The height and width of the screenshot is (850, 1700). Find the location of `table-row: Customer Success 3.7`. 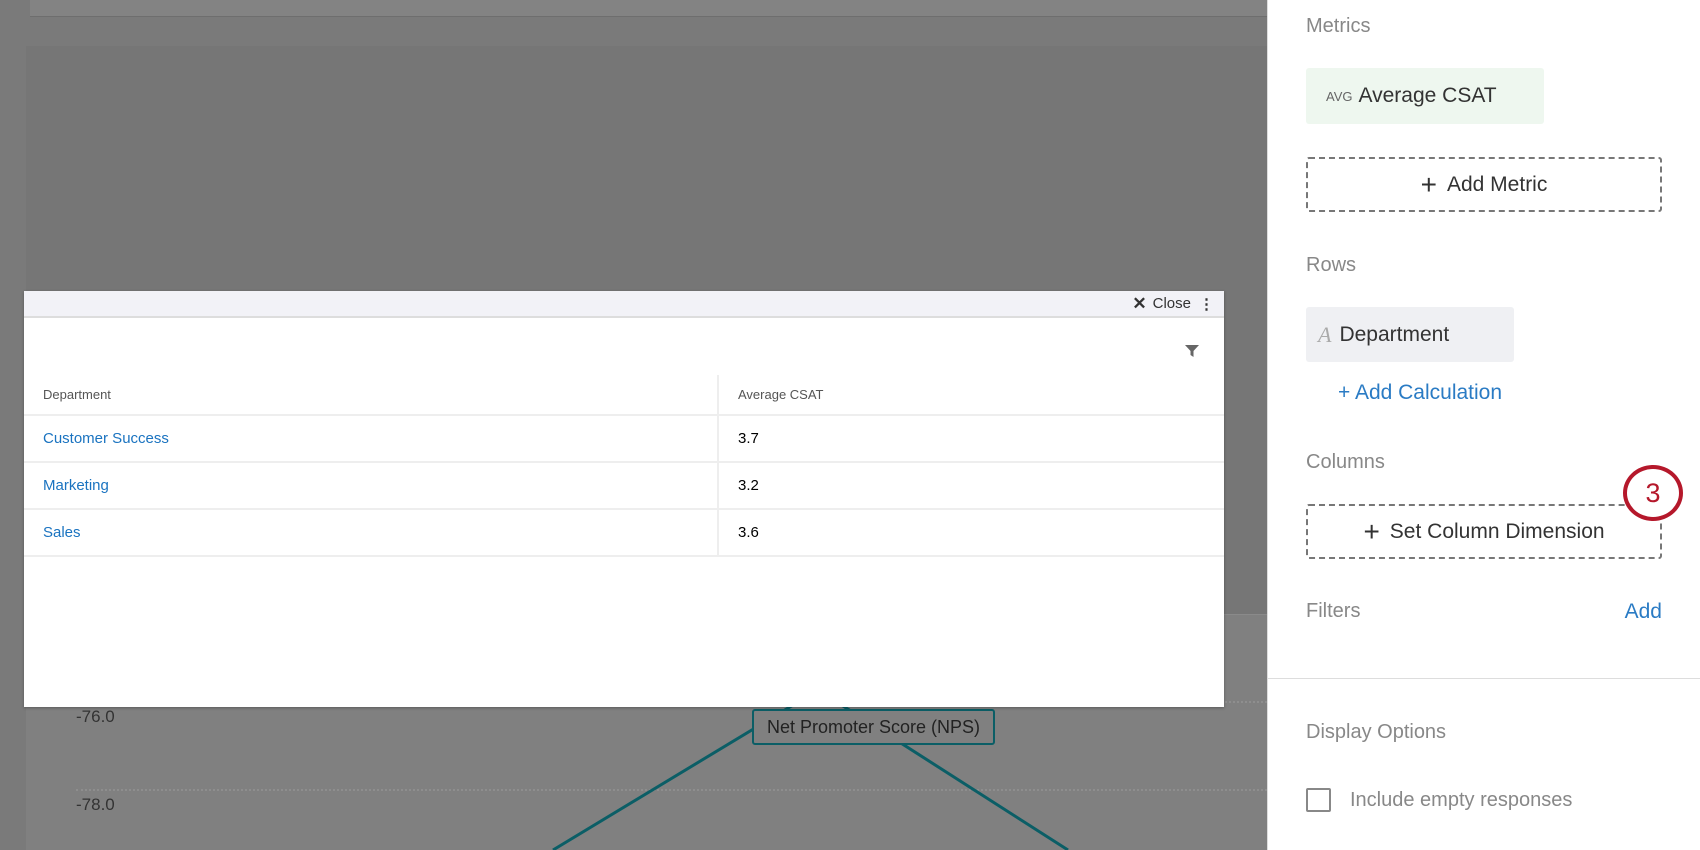

table-row: Customer Success 3.7 is located at coordinates (624, 439).